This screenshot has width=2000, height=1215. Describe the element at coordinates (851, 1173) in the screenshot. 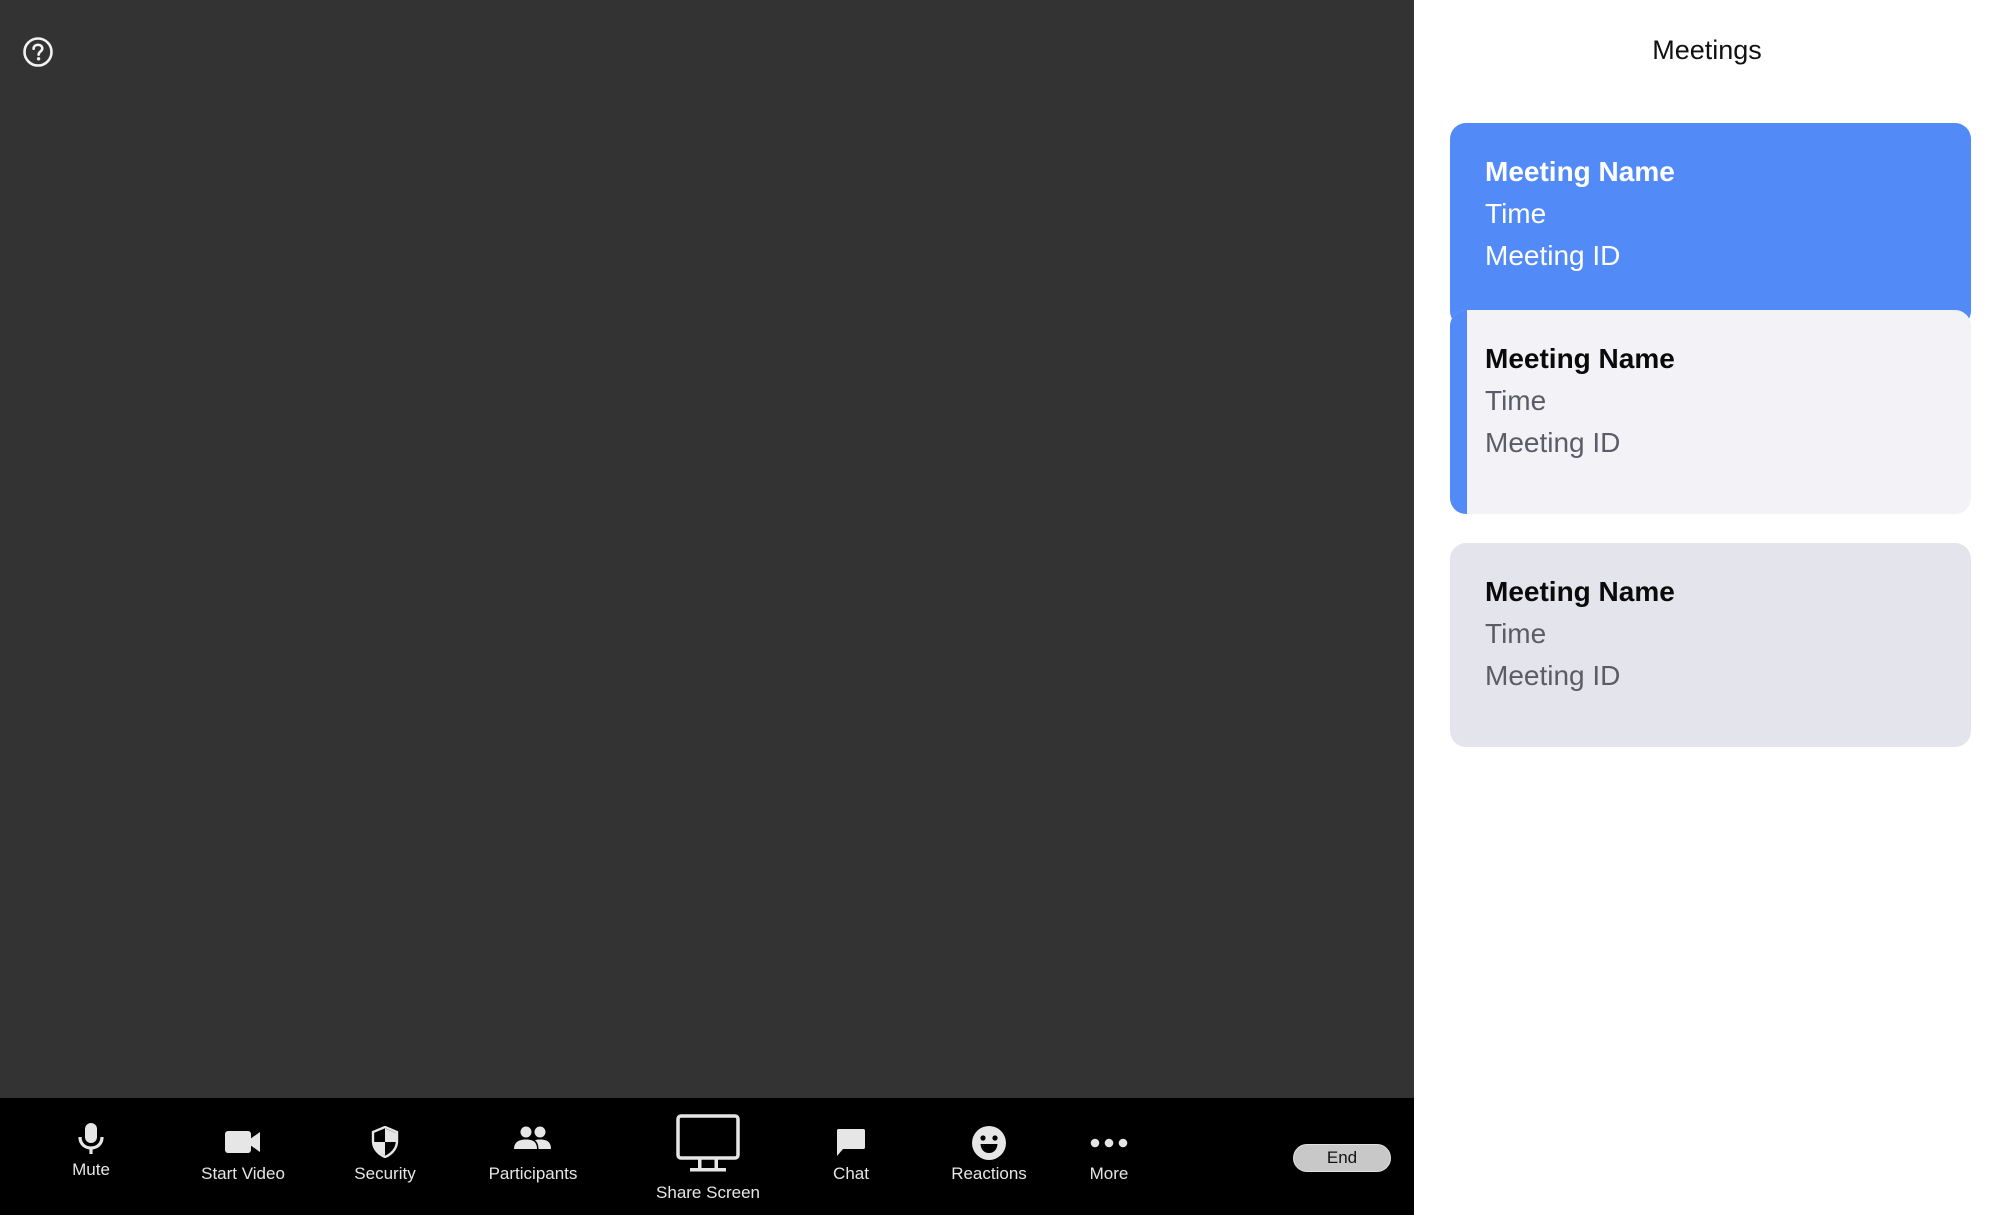

I see `chat-label: Chat` at that location.